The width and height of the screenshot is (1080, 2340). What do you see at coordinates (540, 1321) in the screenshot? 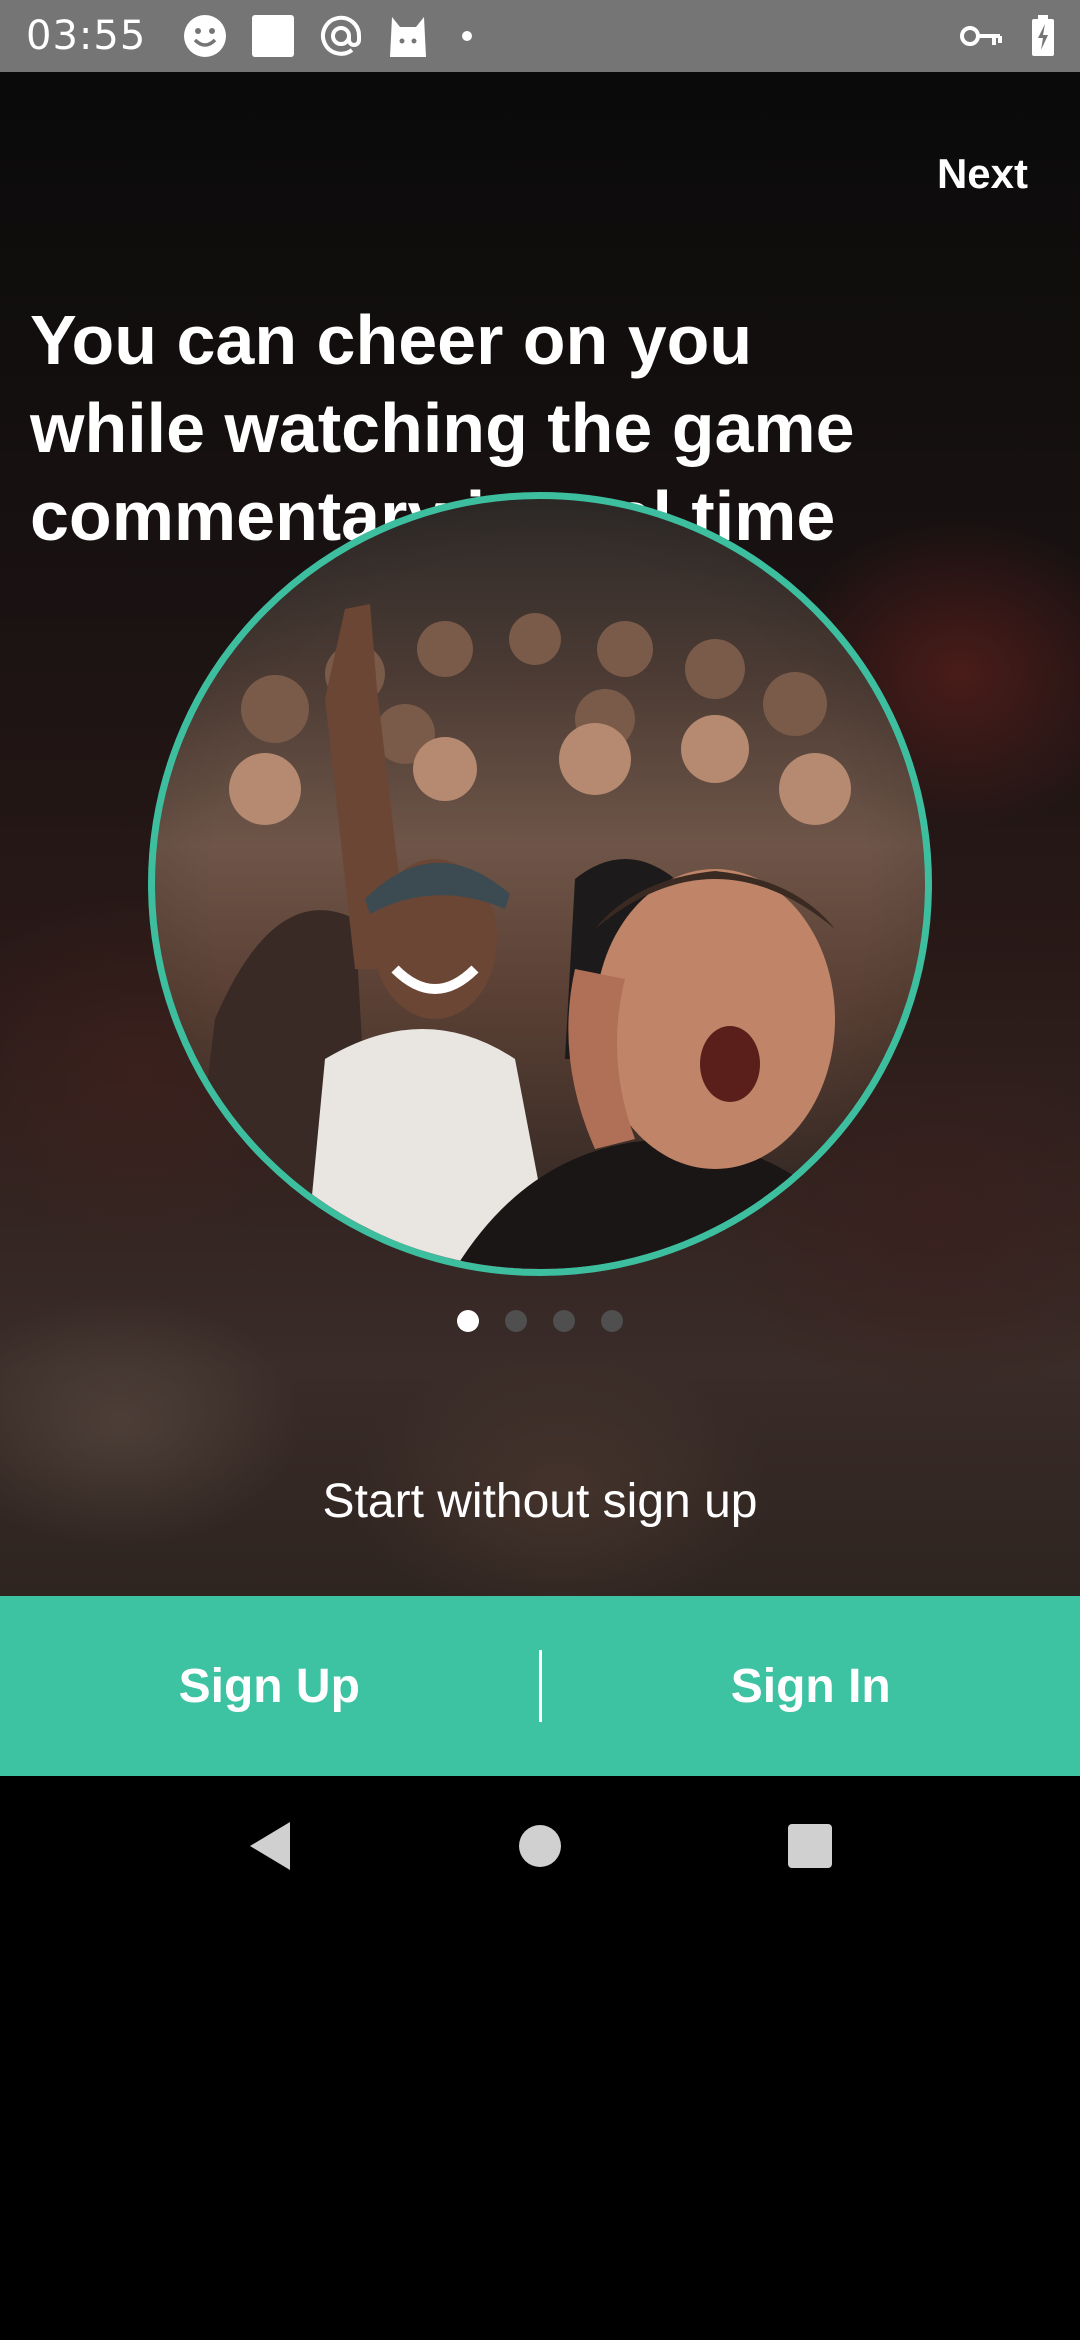
I see `page-indicator` at bounding box center [540, 1321].